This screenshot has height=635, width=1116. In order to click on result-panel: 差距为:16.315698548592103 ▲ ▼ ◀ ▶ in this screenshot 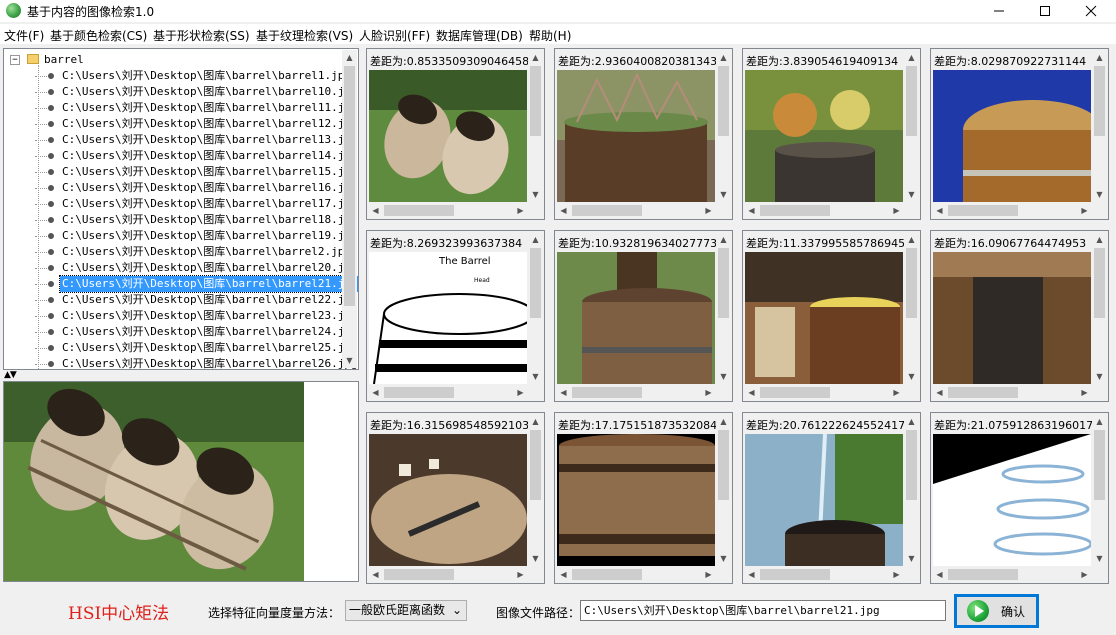, I will do `click(455, 498)`.